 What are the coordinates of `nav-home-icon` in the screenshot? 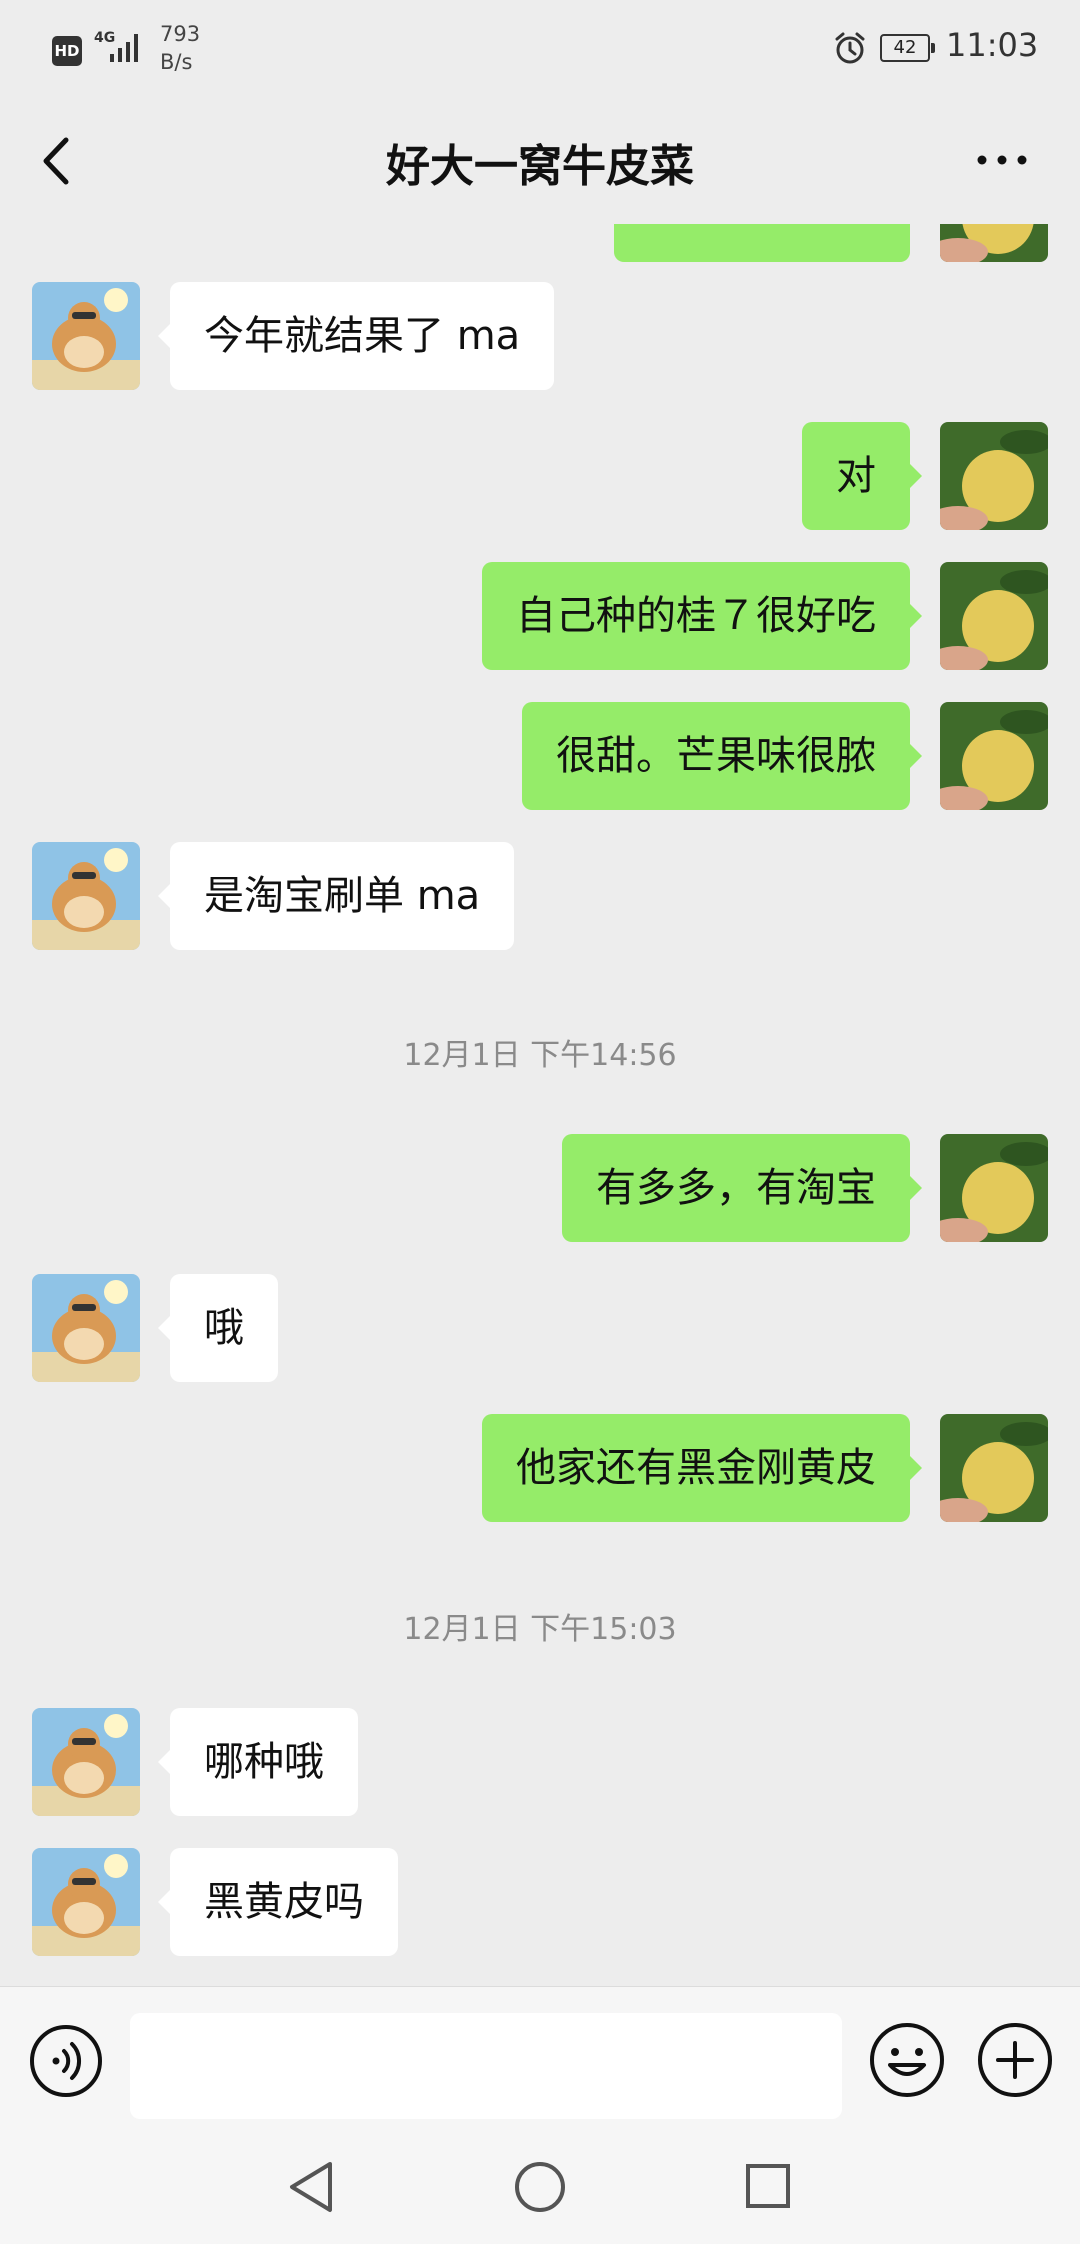 It's located at (540, 2187).